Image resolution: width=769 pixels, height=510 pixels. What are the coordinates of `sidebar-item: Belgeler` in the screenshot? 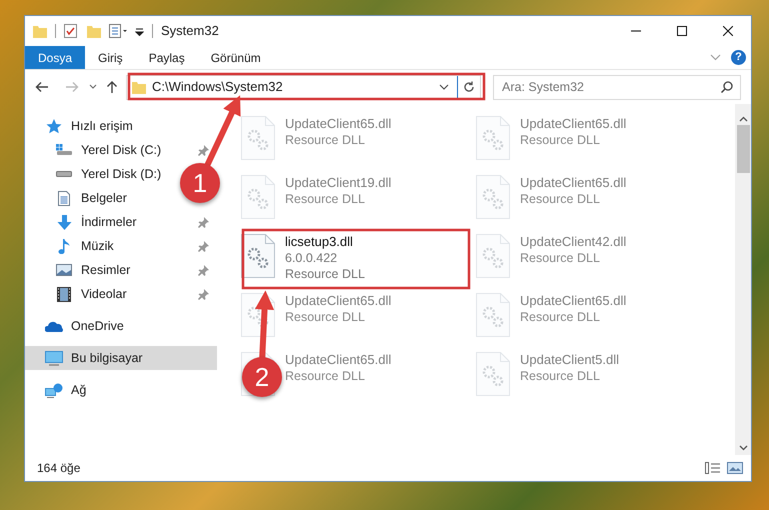 It's located at (91, 198).